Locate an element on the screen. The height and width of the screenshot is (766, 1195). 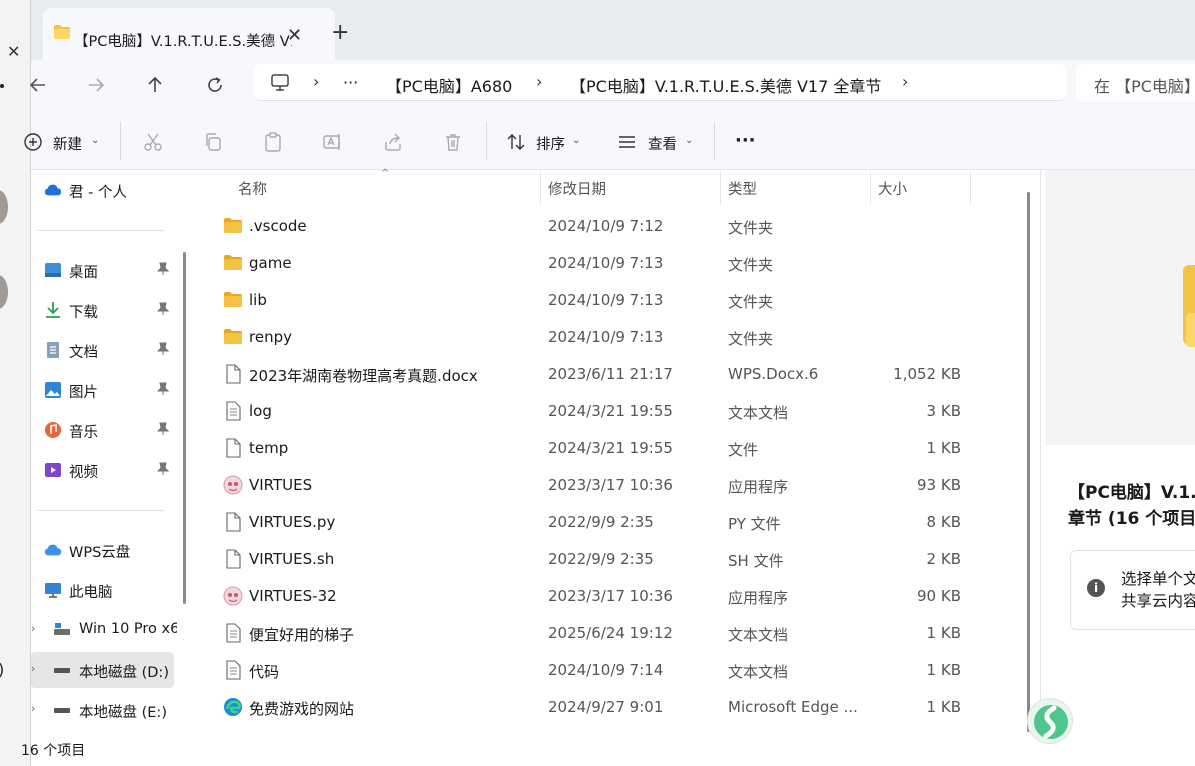
table-row: game 2024/10/9 7:13 文件夹 is located at coordinates (587, 263).